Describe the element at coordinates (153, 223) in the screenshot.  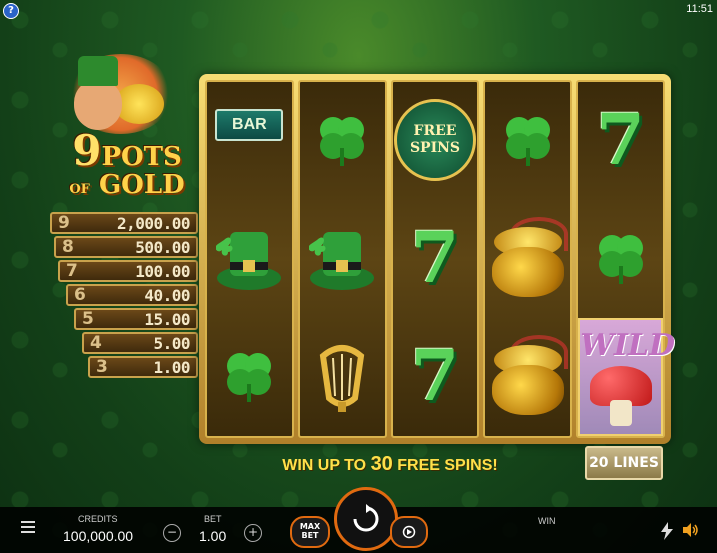
I see `paytable-value: 2,000.00` at that location.